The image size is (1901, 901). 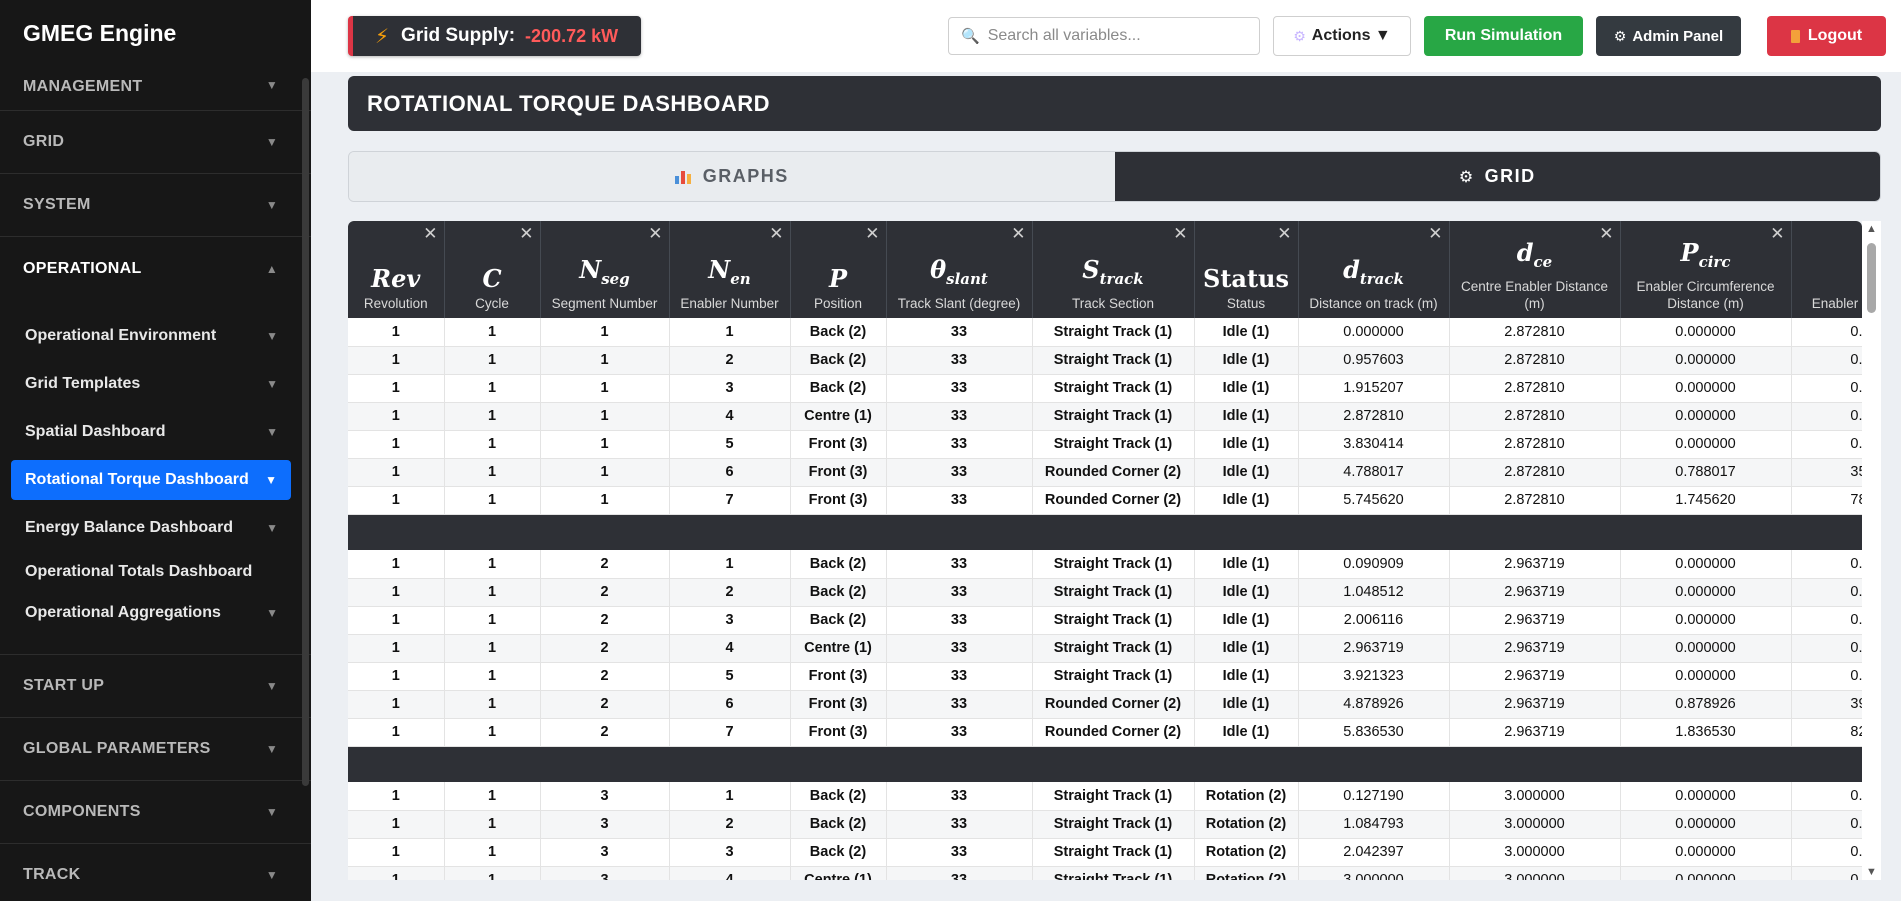 I want to click on column-header: ✕ Pcirc Enabler Circumference Distance (m), so click(x=1706, y=269).